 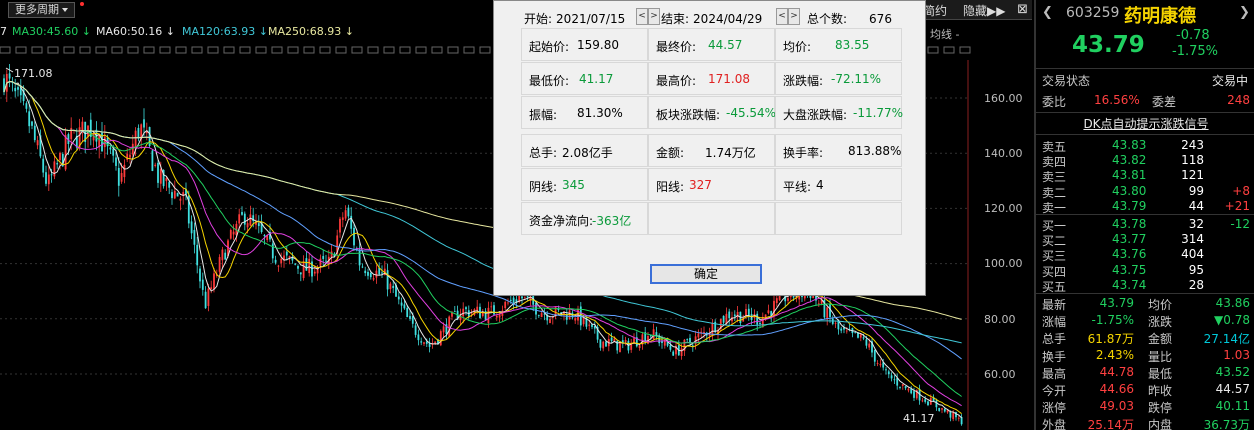 I want to click on start-spinner: < >, so click(x=648, y=16).